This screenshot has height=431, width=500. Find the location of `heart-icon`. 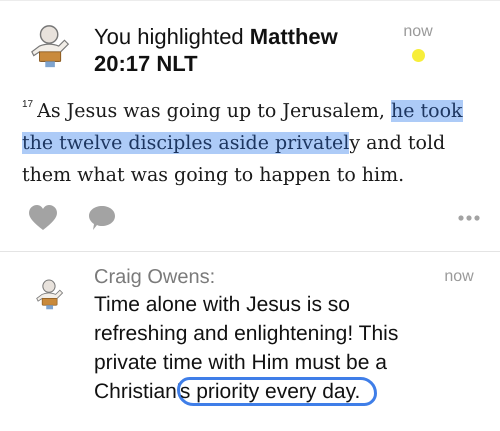

heart-icon is located at coordinates (43, 218).